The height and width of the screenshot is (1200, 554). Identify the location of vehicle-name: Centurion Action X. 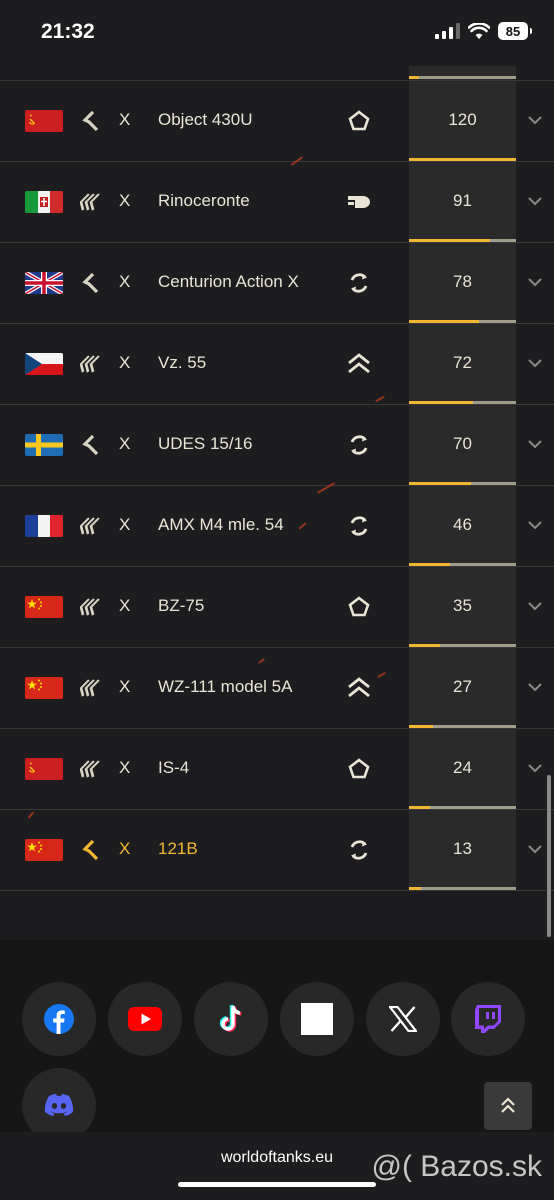
(228, 281).